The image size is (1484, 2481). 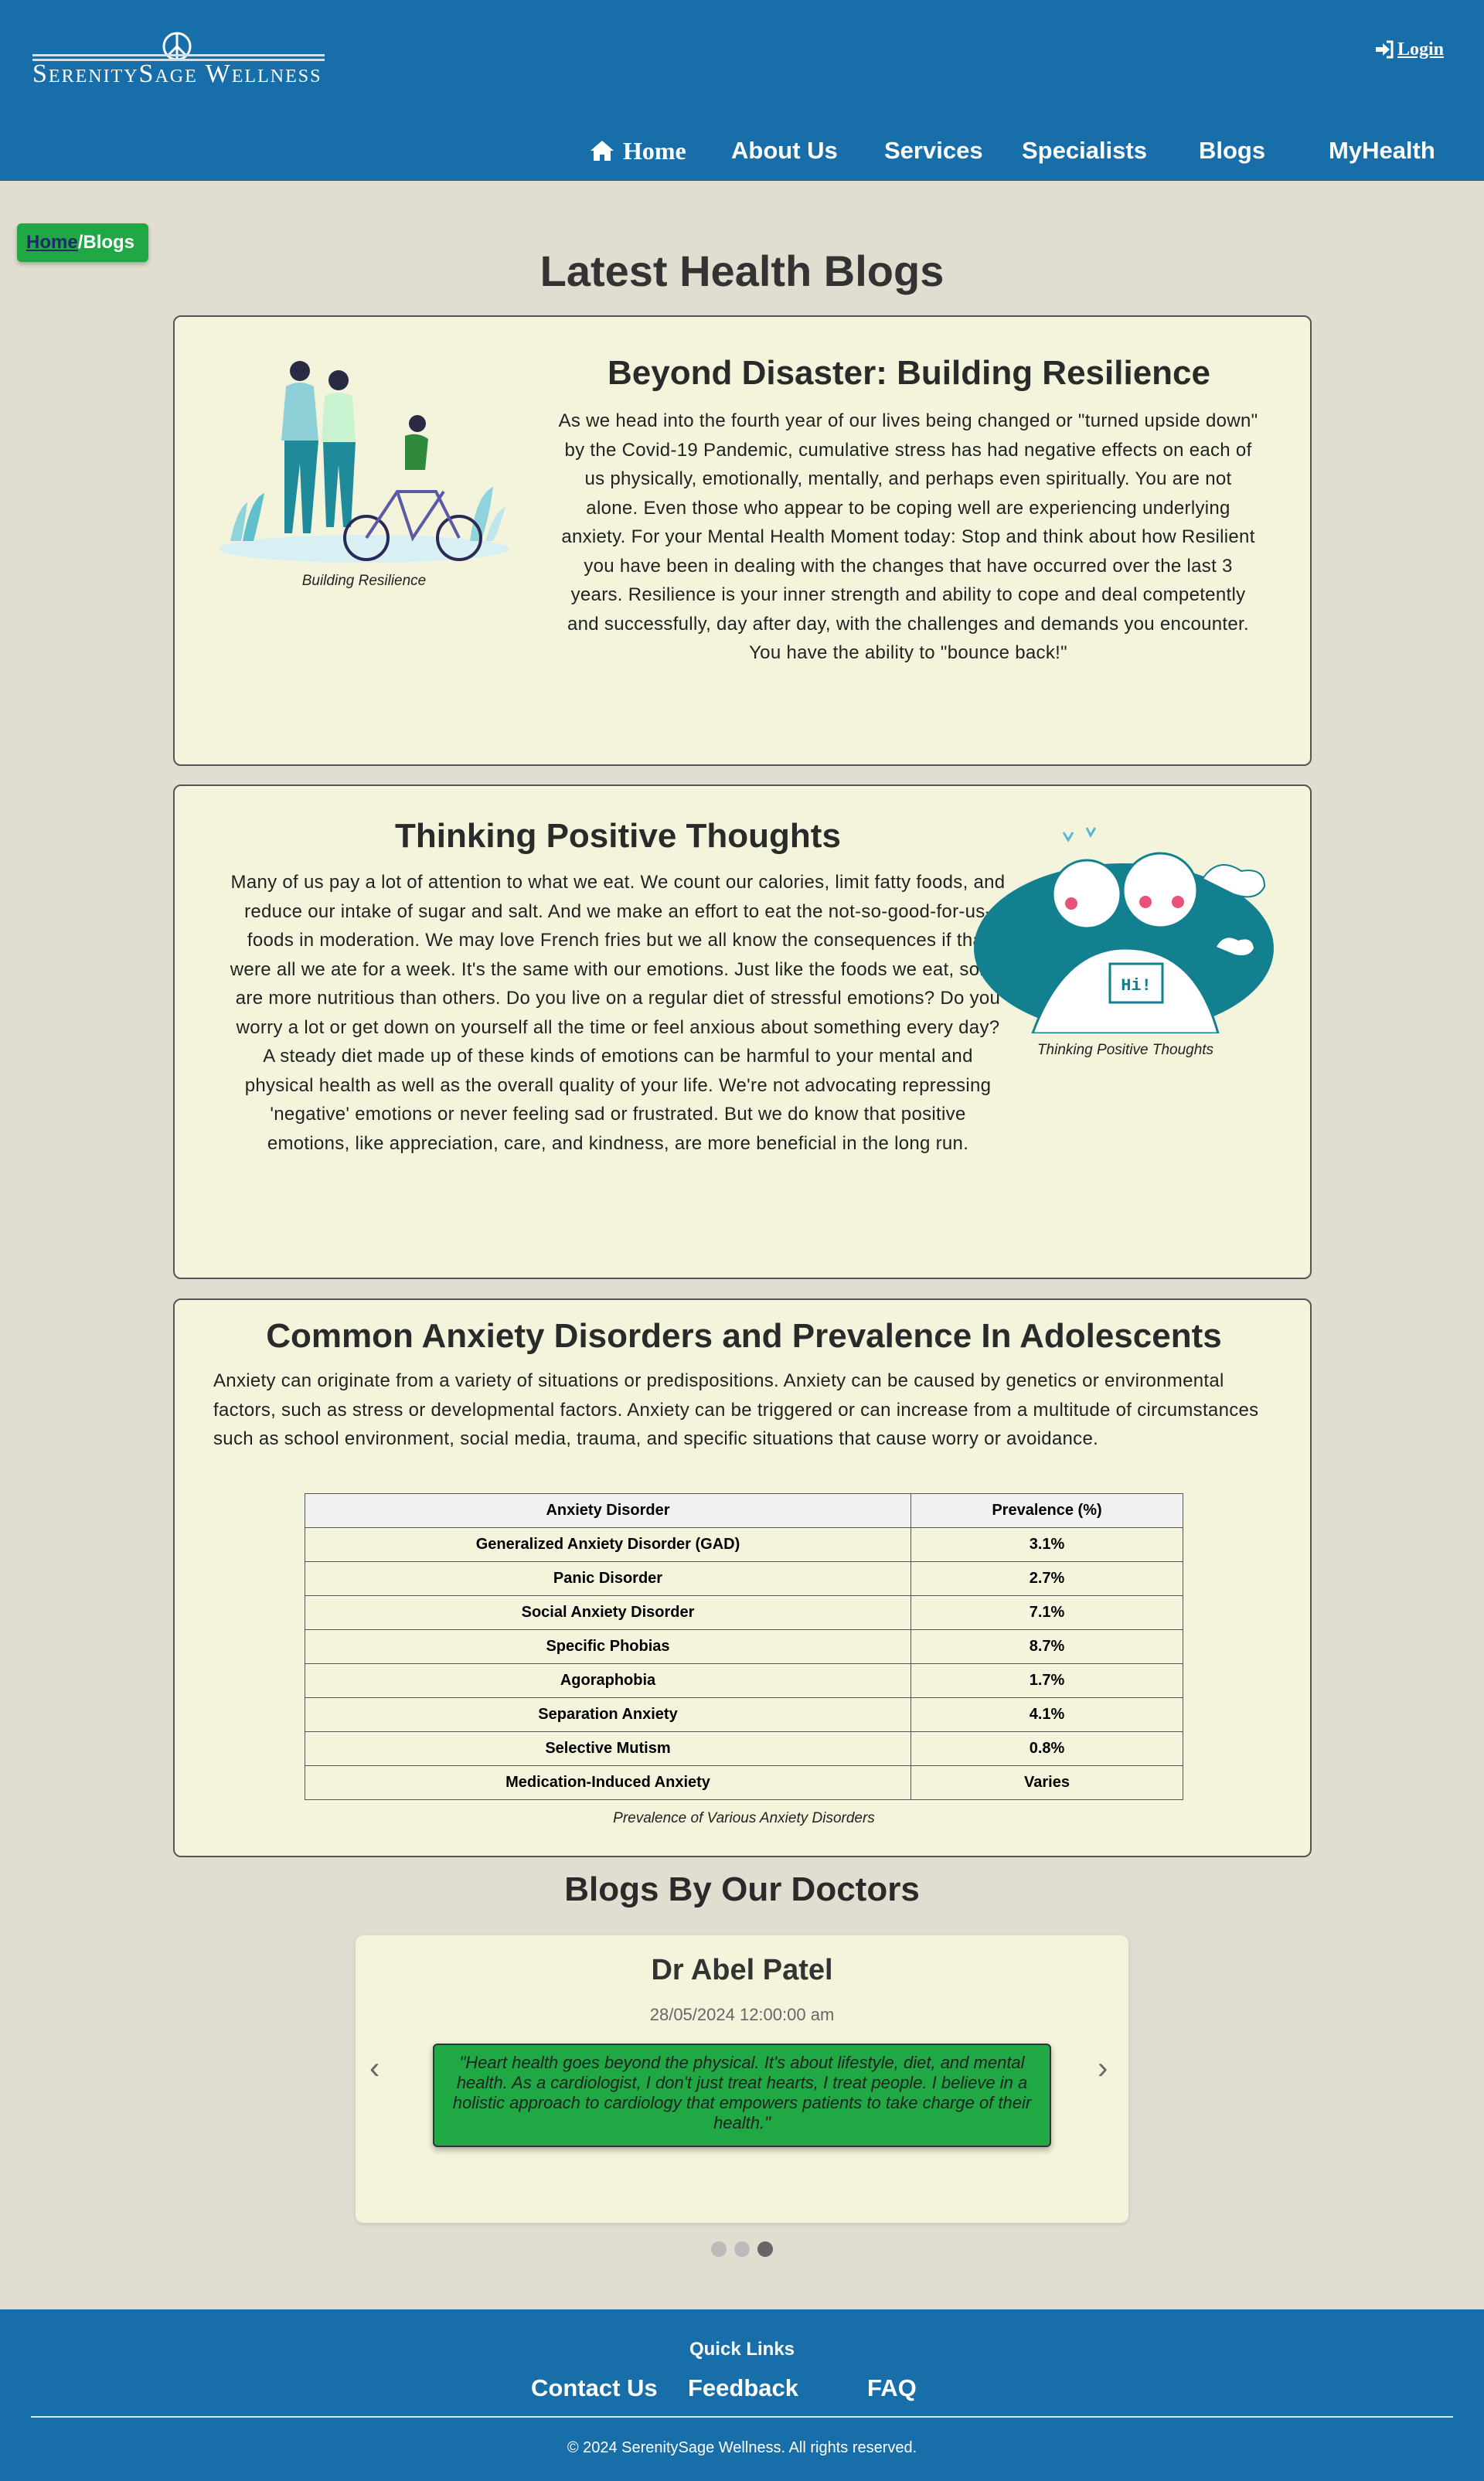 What do you see at coordinates (177, 47) in the screenshot?
I see `peace-sign-icon` at bounding box center [177, 47].